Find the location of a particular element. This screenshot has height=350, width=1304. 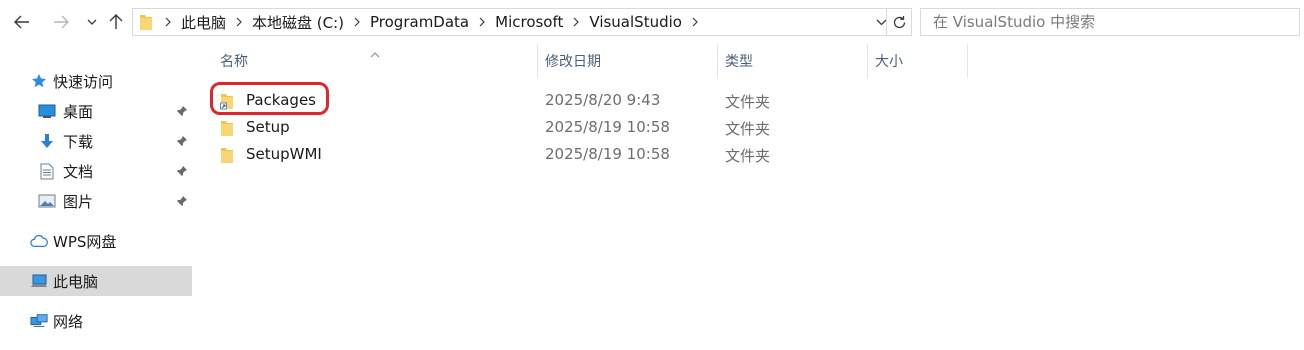

forward-button is located at coordinates (61, 22).